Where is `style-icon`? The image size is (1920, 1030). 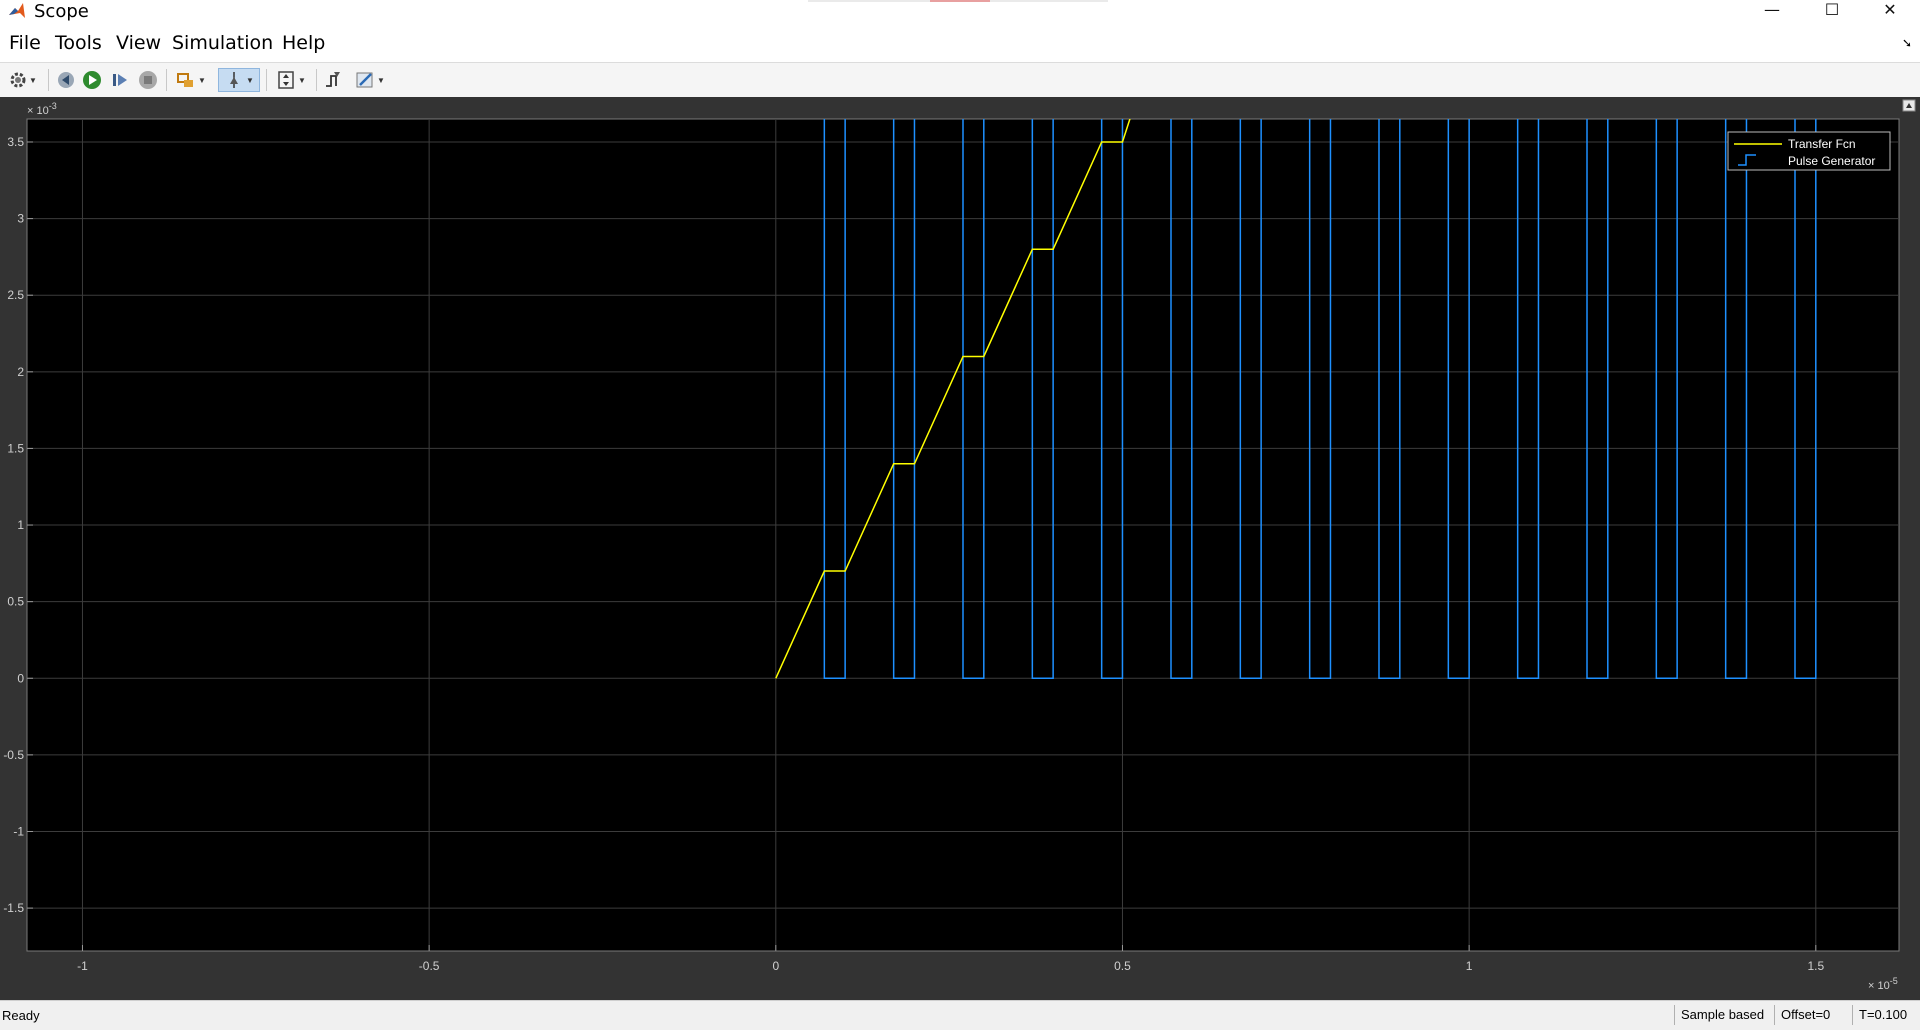 style-icon is located at coordinates (364, 80).